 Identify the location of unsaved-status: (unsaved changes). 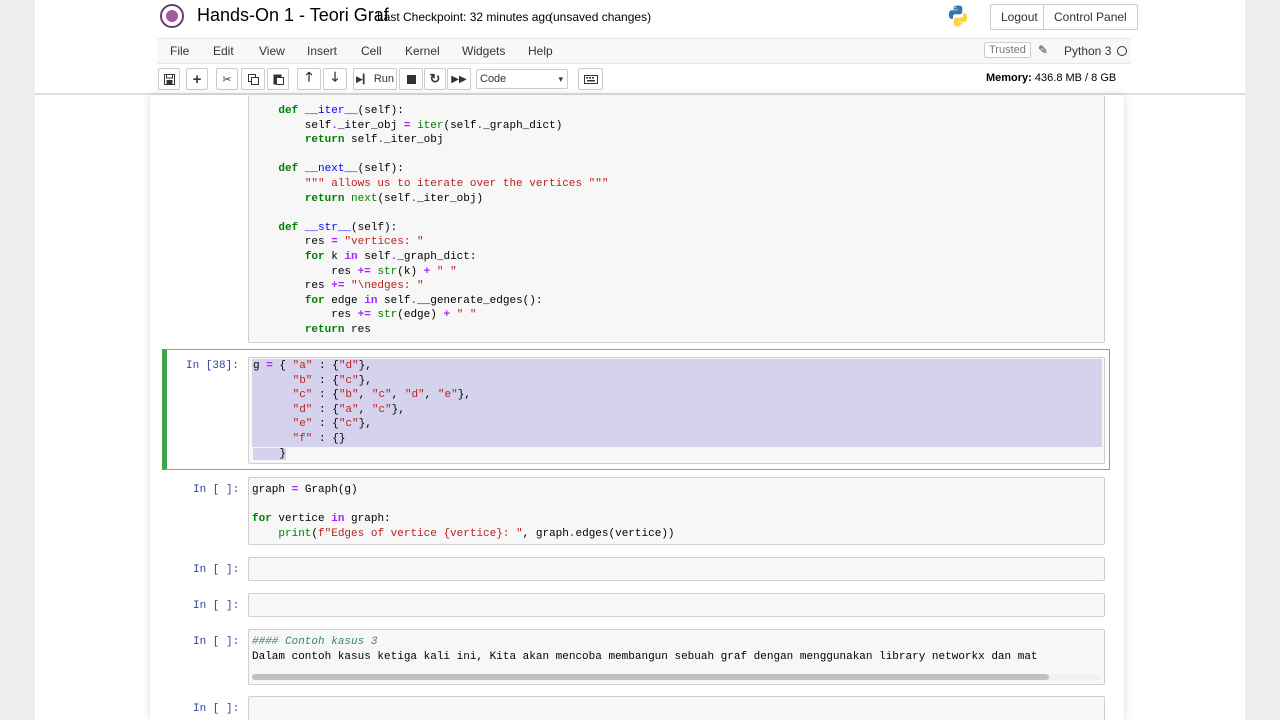
(600, 17).